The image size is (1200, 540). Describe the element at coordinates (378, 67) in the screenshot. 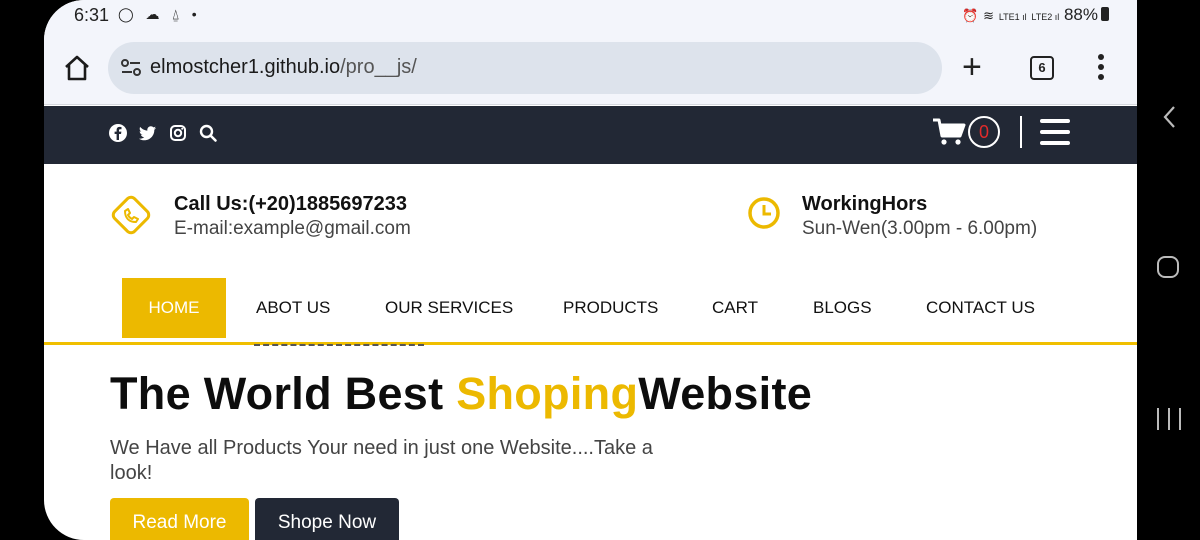

I see `url-path: /pro__js/` at that location.